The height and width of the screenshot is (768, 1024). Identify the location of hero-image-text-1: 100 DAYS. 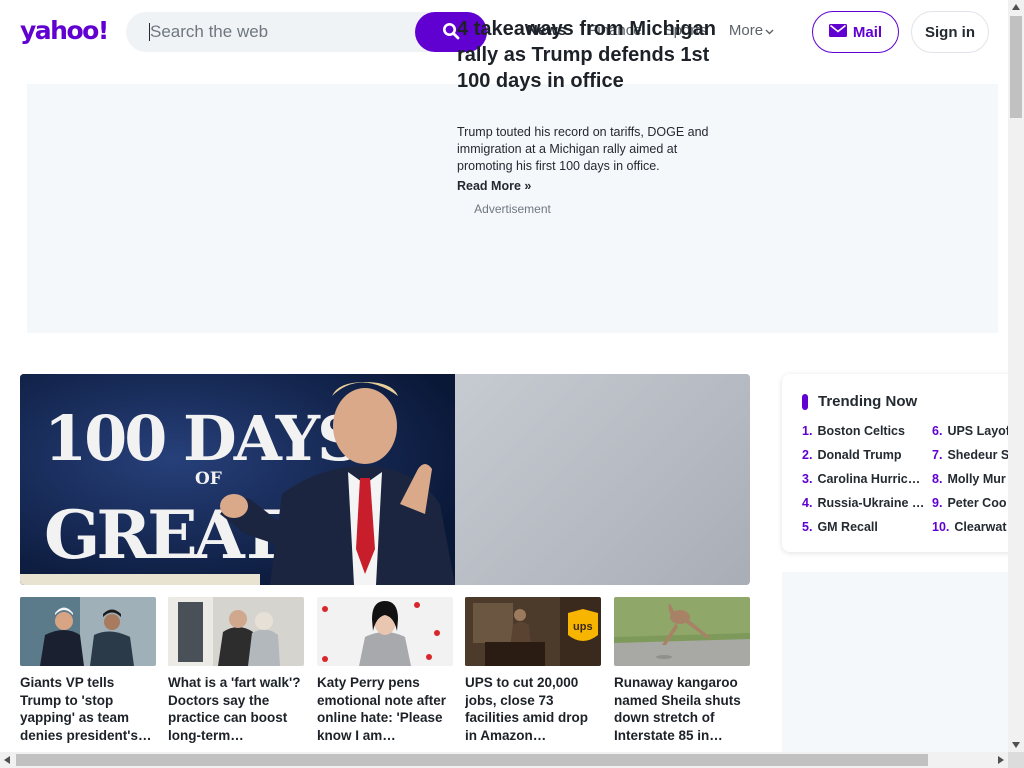
(201, 438).